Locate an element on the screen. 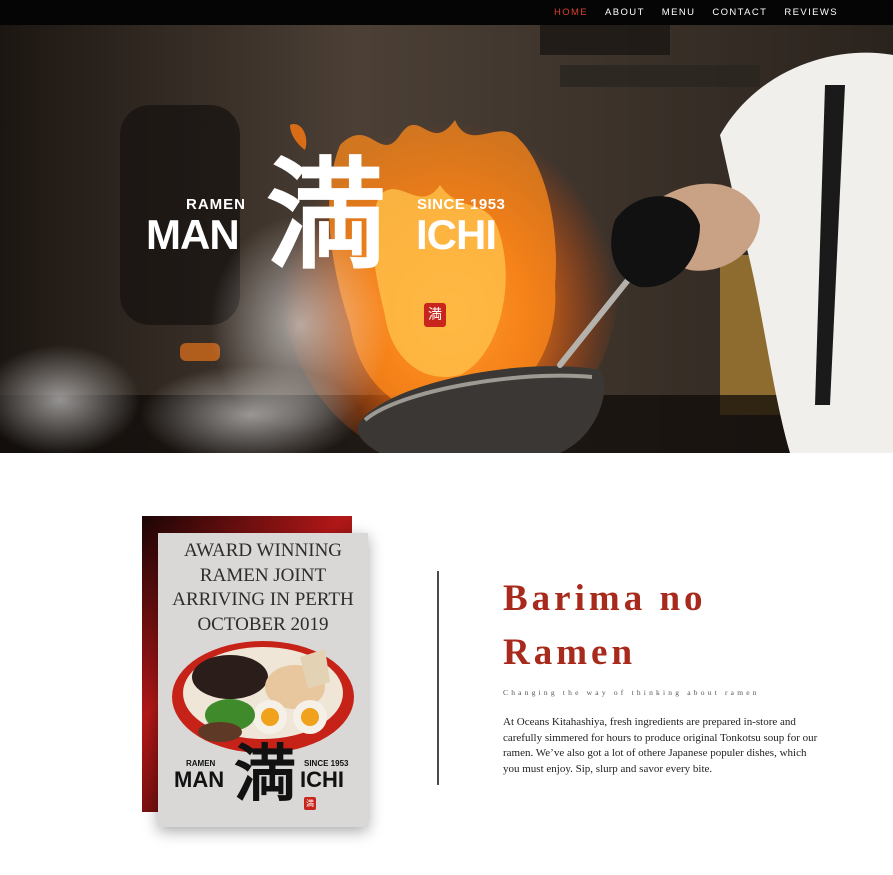  poster-logo: RAMEN SINCE 1953 MAN 満 ICHI 満 is located at coordinates (264, 784).